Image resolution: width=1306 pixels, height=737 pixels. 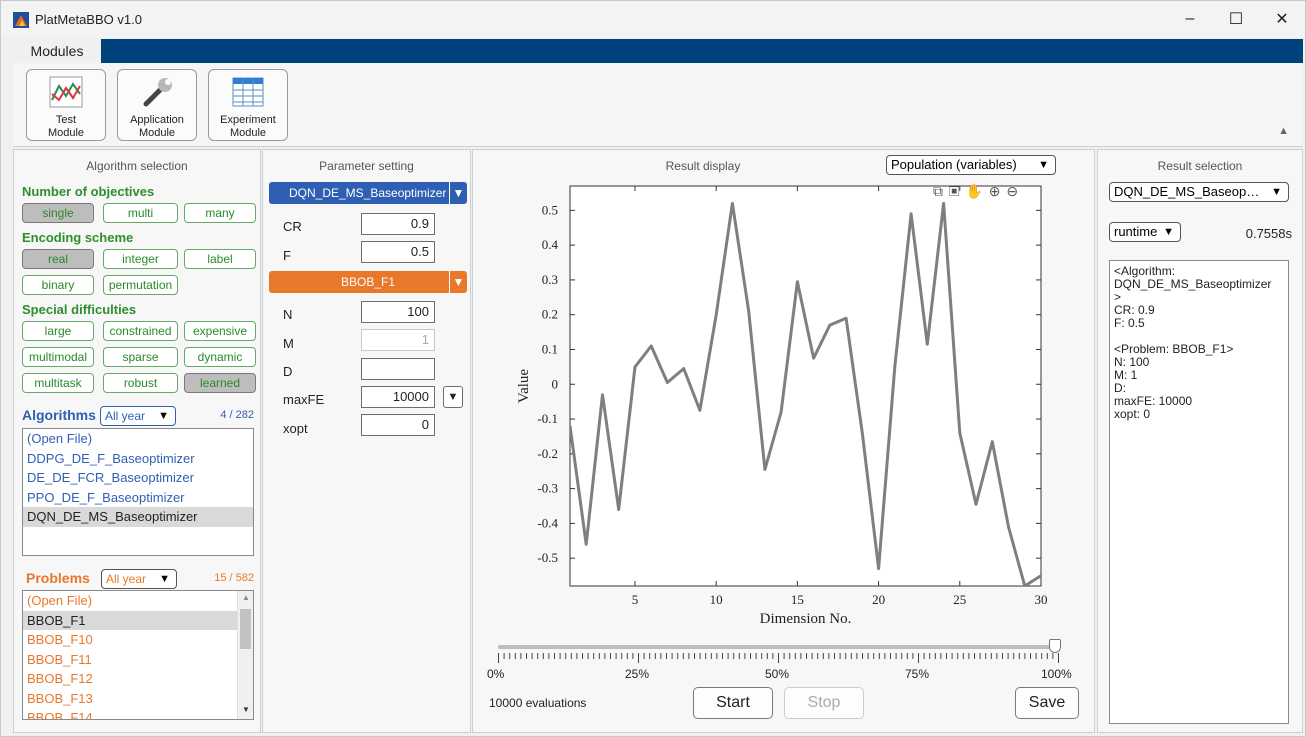 What do you see at coordinates (58, 383) in the screenshot?
I see `tag-multitask: multitask` at bounding box center [58, 383].